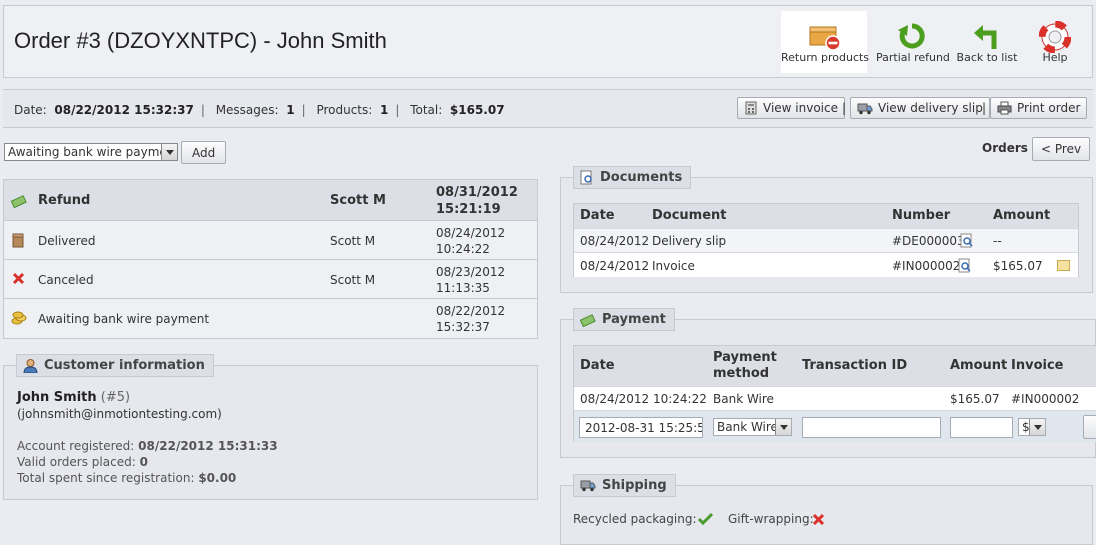 Image resolution: width=1096 pixels, height=545 pixels. What do you see at coordinates (19, 318) in the screenshot?
I see `coins-icon` at bounding box center [19, 318].